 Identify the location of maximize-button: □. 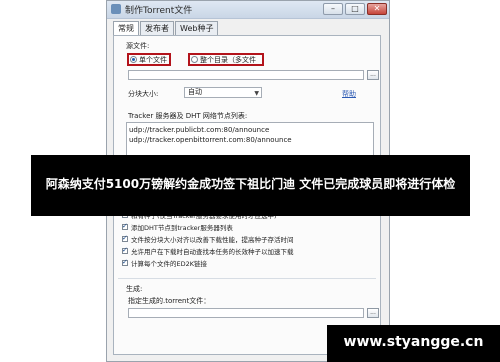
(355, 9).